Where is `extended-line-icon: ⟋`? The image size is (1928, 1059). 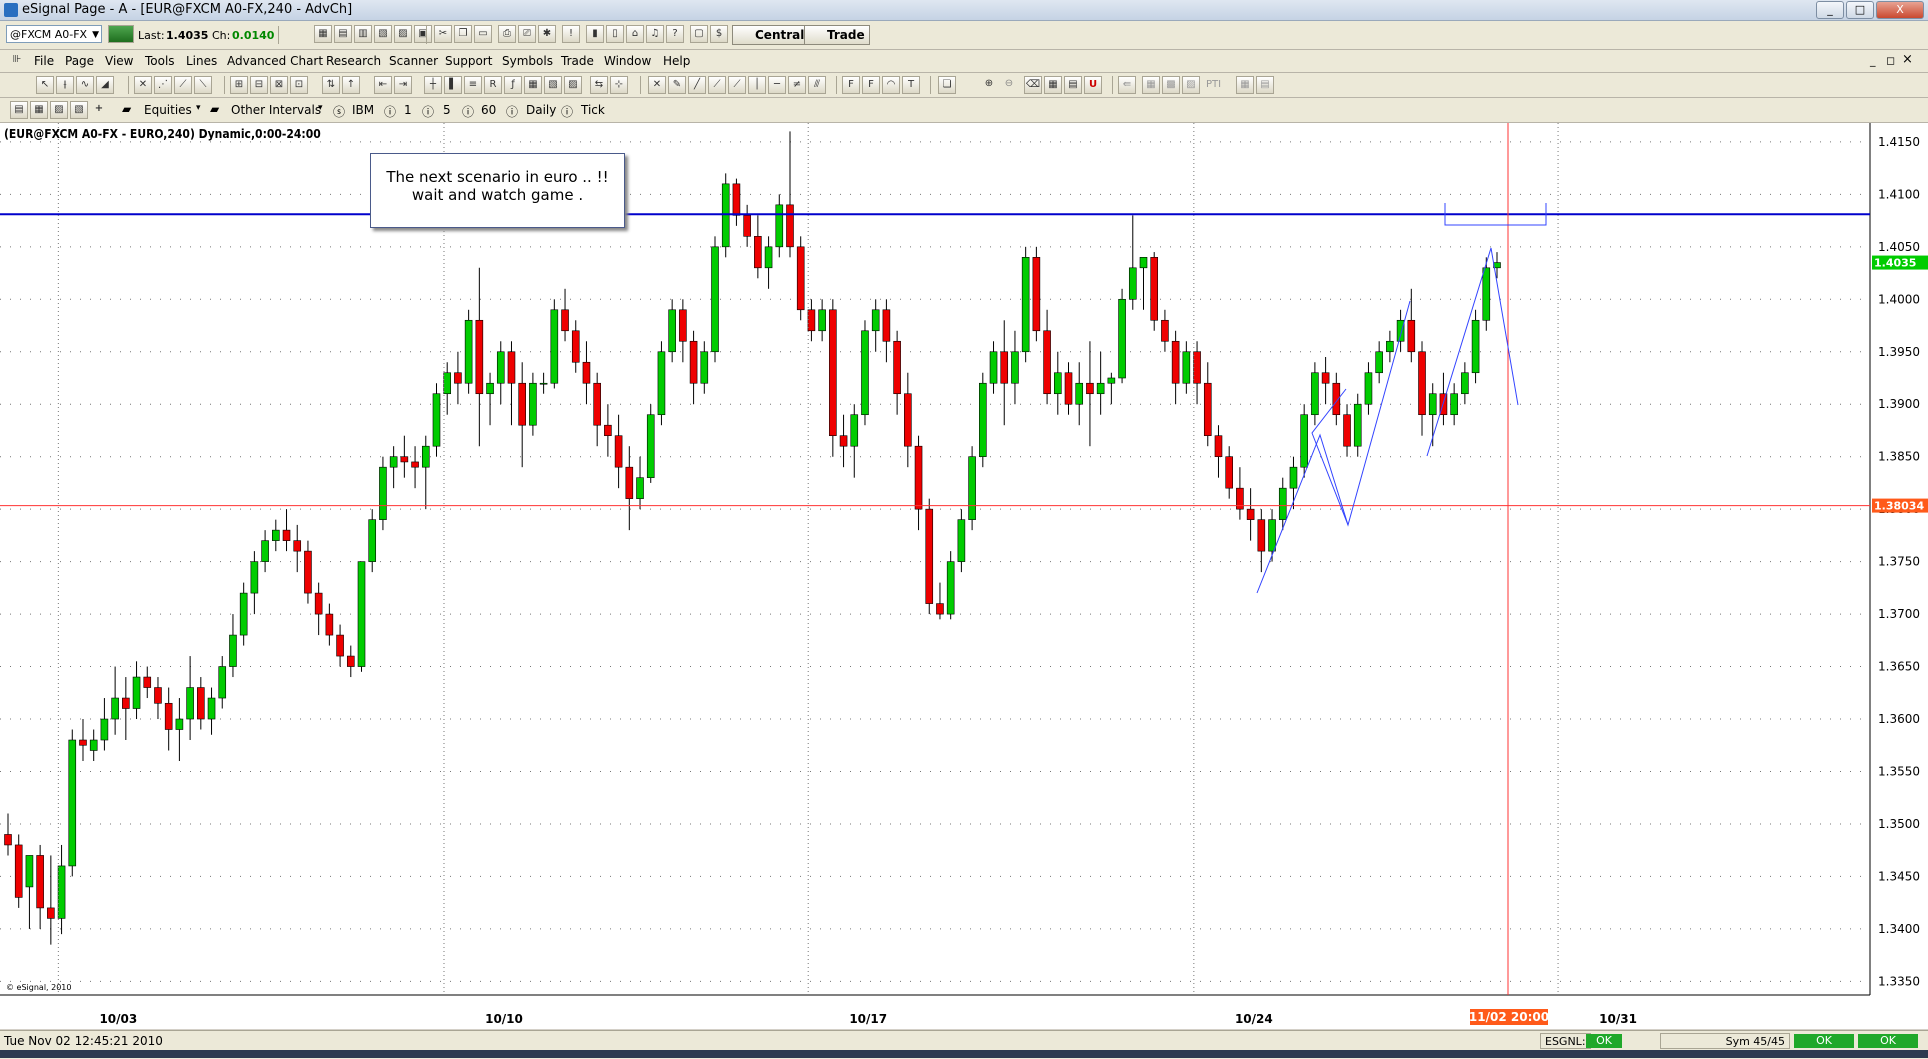
extended-line-icon: ⟋ is located at coordinates (737, 85).